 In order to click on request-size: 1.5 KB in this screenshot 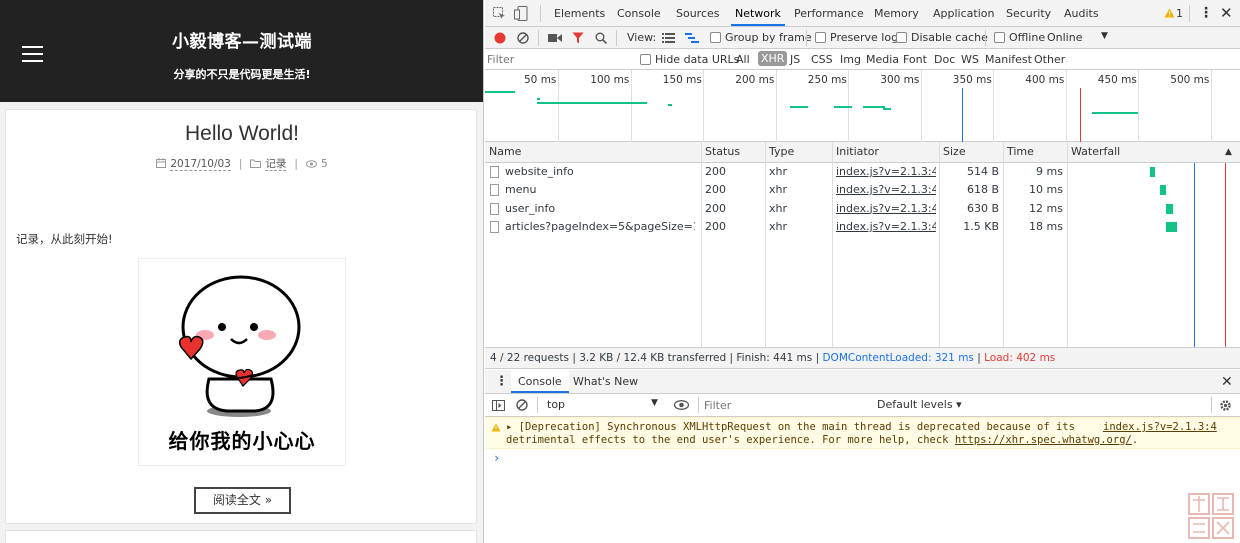, I will do `click(981, 226)`.